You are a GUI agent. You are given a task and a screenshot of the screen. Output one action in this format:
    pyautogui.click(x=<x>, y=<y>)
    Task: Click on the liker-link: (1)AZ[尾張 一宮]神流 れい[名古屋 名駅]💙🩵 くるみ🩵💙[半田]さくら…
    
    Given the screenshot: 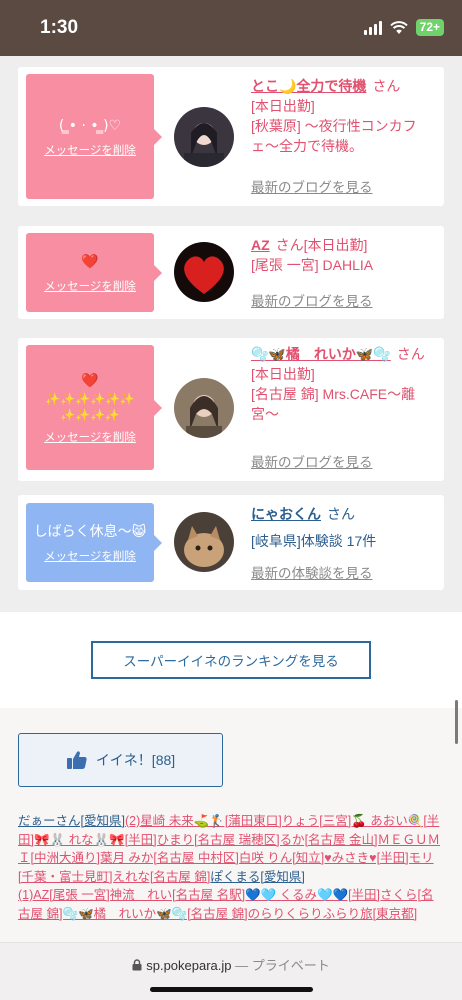 What is the action you would take?
    pyautogui.click(x=226, y=904)
    